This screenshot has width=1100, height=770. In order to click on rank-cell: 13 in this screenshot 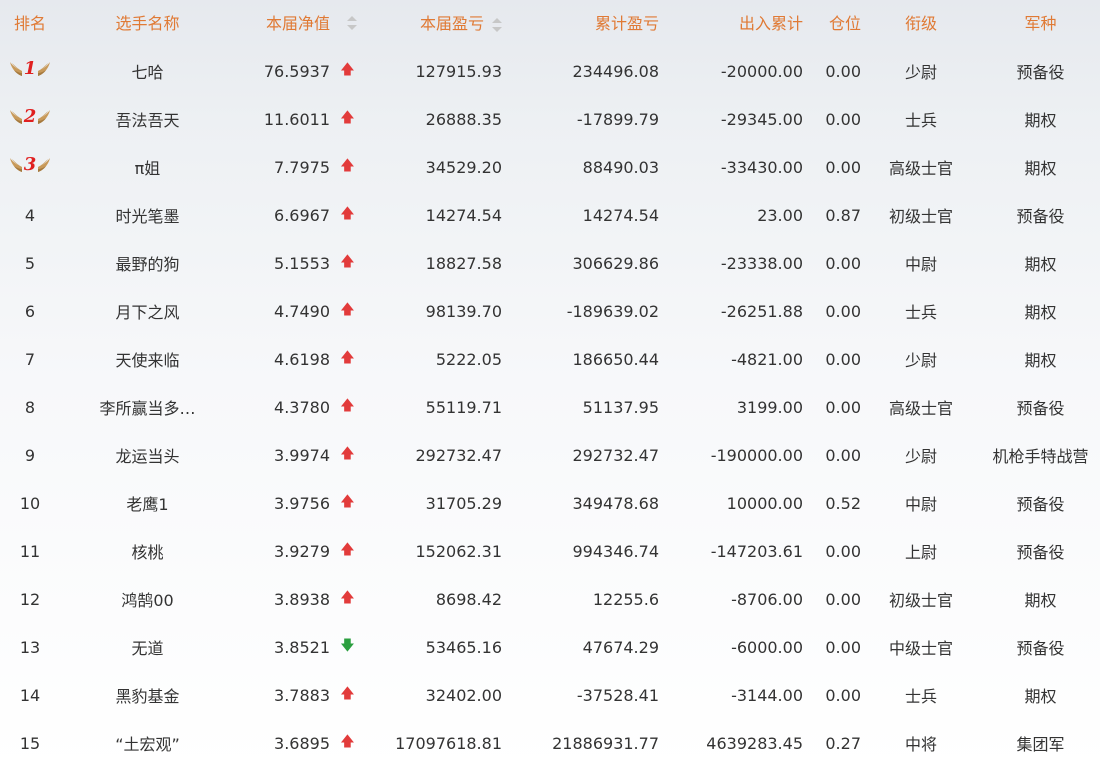, I will do `click(30, 647)`.